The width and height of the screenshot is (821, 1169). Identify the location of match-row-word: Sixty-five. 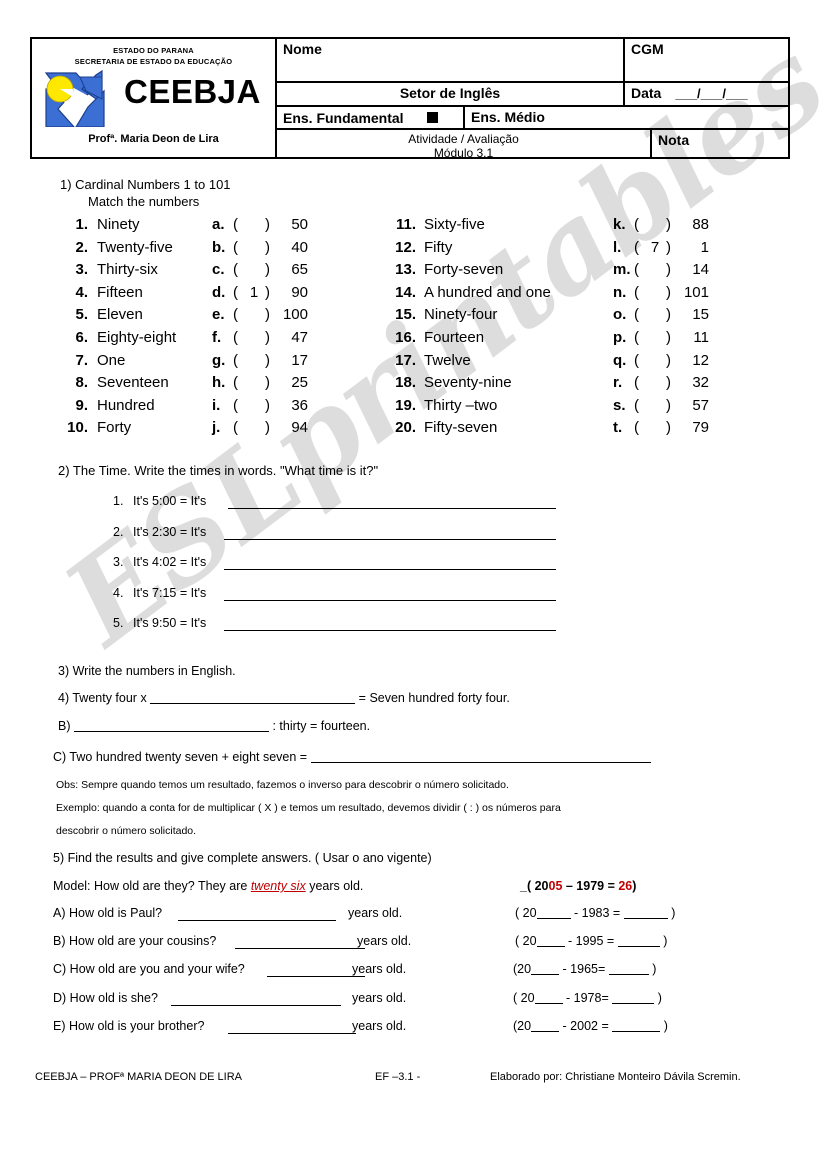
(454, 224).